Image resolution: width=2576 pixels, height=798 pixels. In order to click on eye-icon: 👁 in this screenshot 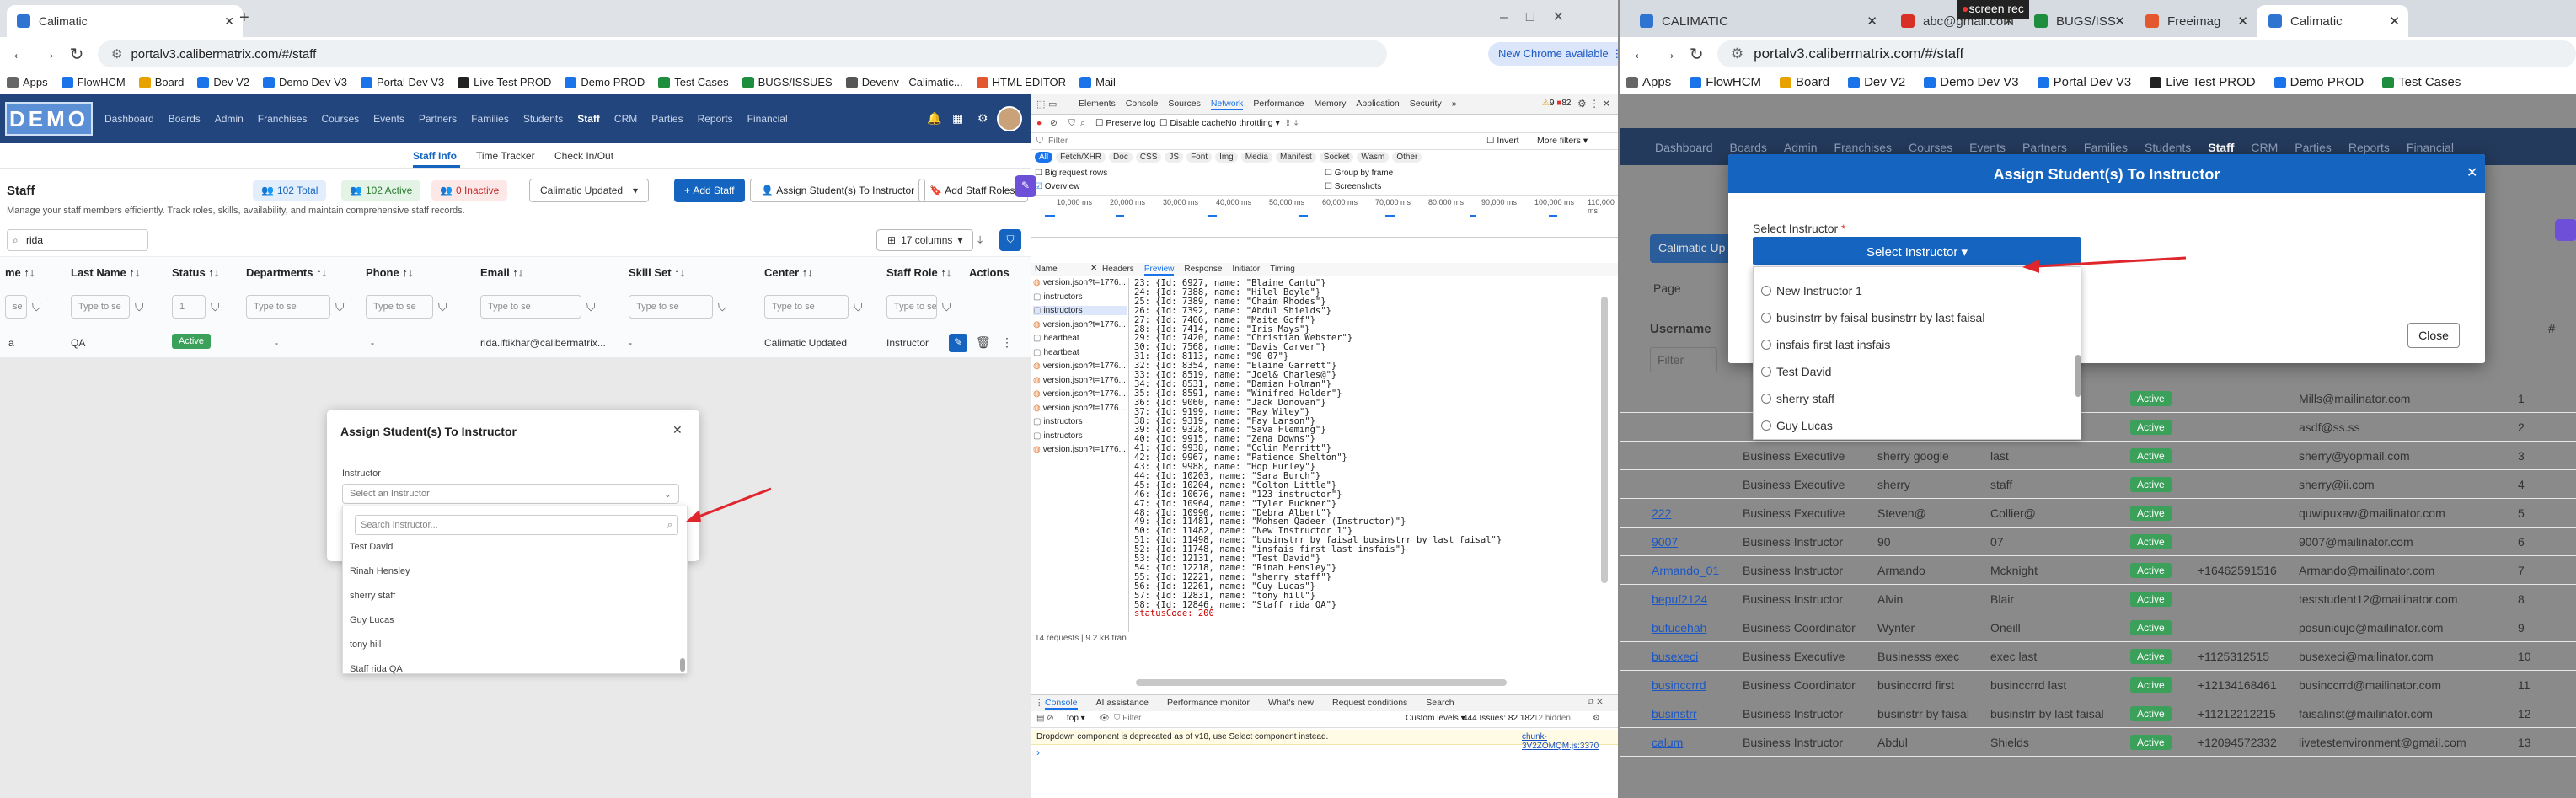, I will do `click(1104, 718)`.